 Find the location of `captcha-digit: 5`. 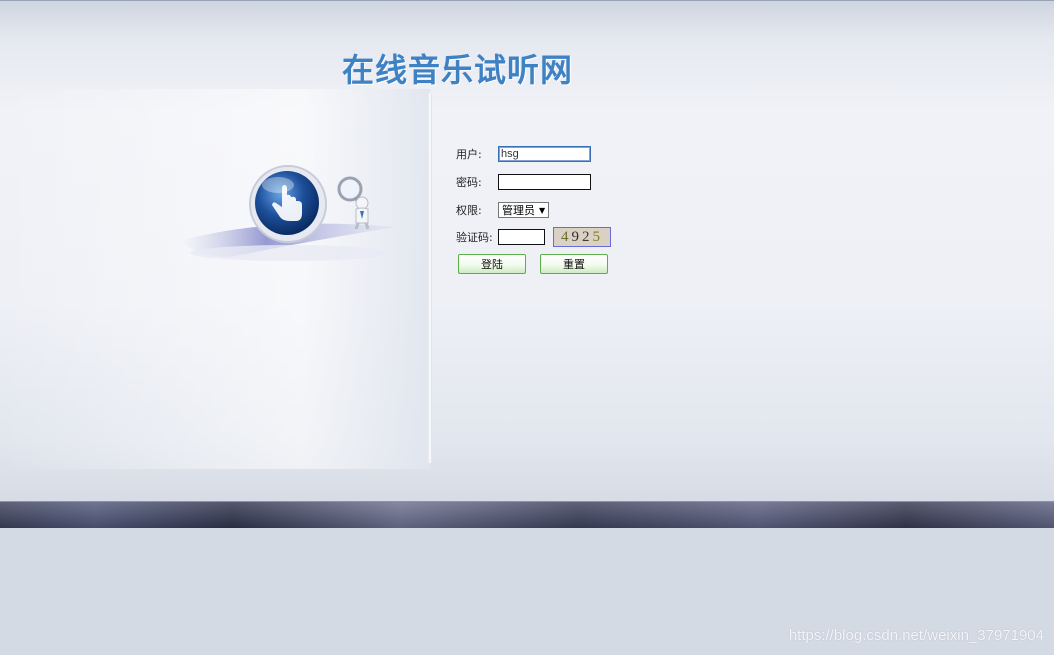

captcha-digit: 5 is located at coordinates (597, 236).